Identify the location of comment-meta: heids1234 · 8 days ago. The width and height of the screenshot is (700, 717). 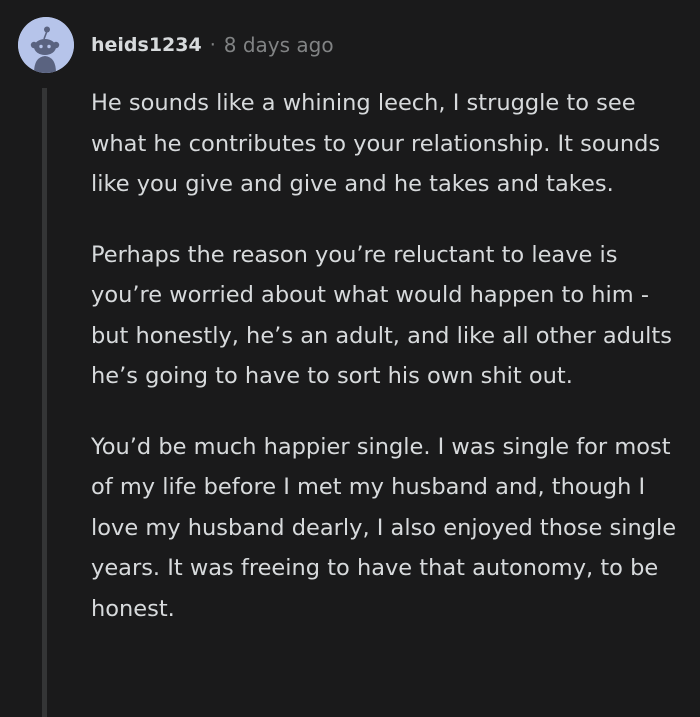
(212, 45).